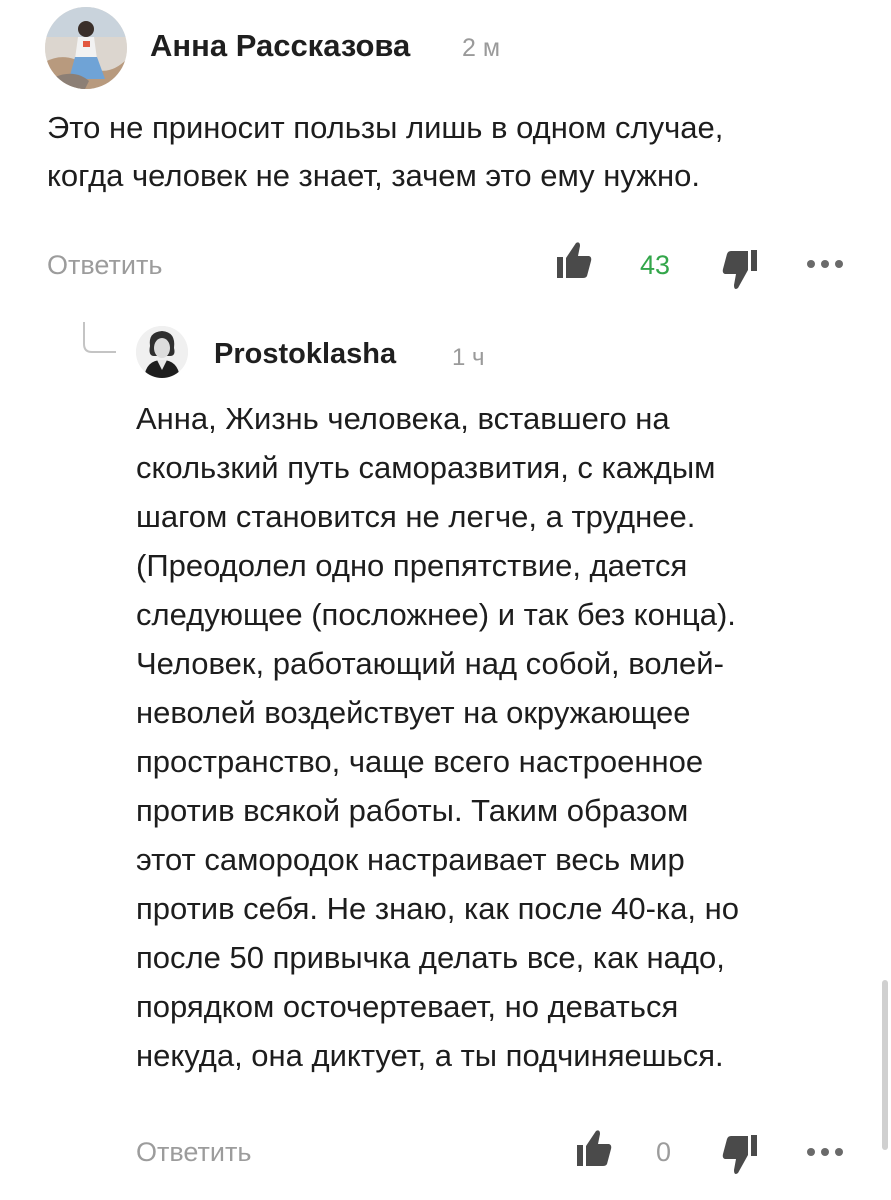 Image resolution: width=891 pixels, height=1200 pixels. Describe the element at coordinates (885, 1065) in the screenshot. I see `scrollbar` at that location.